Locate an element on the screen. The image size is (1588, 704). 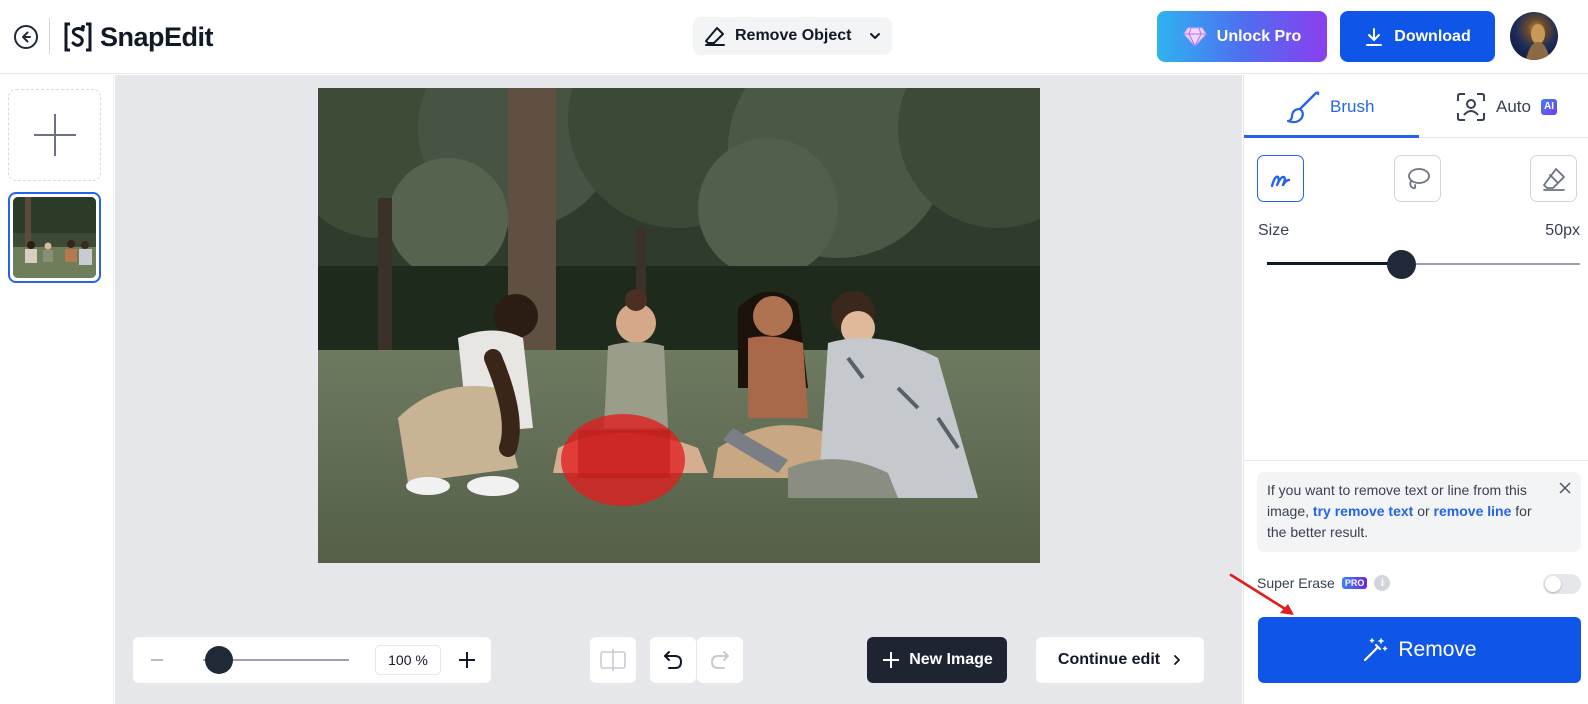
unlock-pro-label: Unlock Pro is located at coordinates (1259, 36).